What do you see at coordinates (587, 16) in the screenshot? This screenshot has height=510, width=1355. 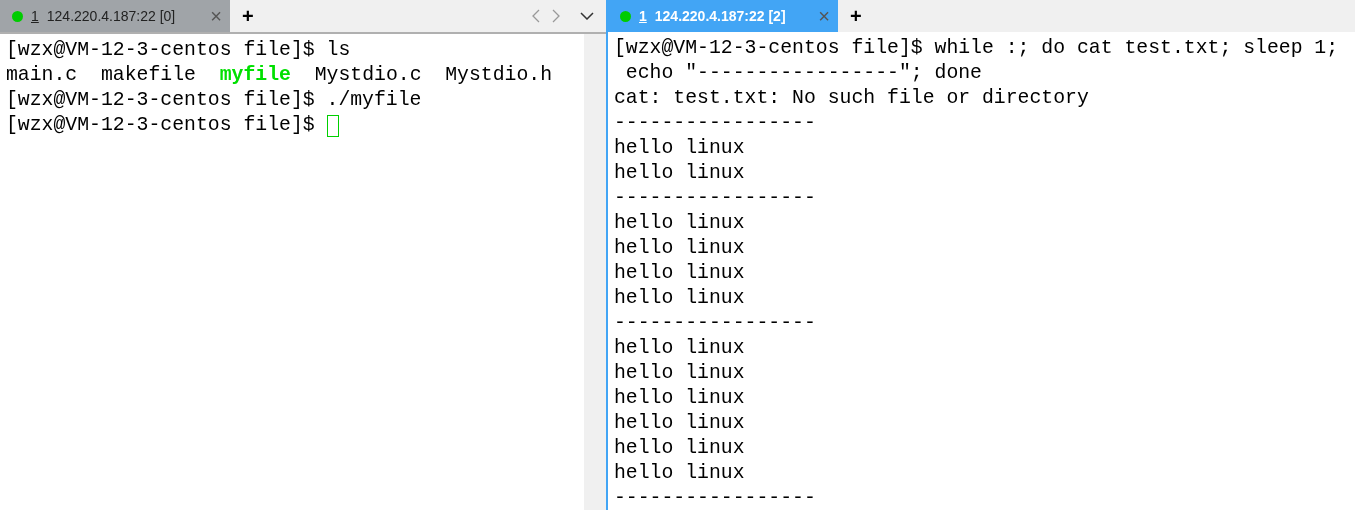 I see `chevron-down-icon` at bounding box center [587, 16].